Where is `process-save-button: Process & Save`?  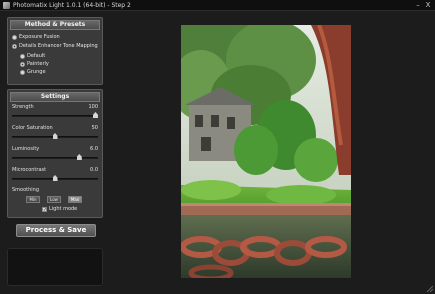
process-save-button: Process & Save is located at coordinates (56, 230).